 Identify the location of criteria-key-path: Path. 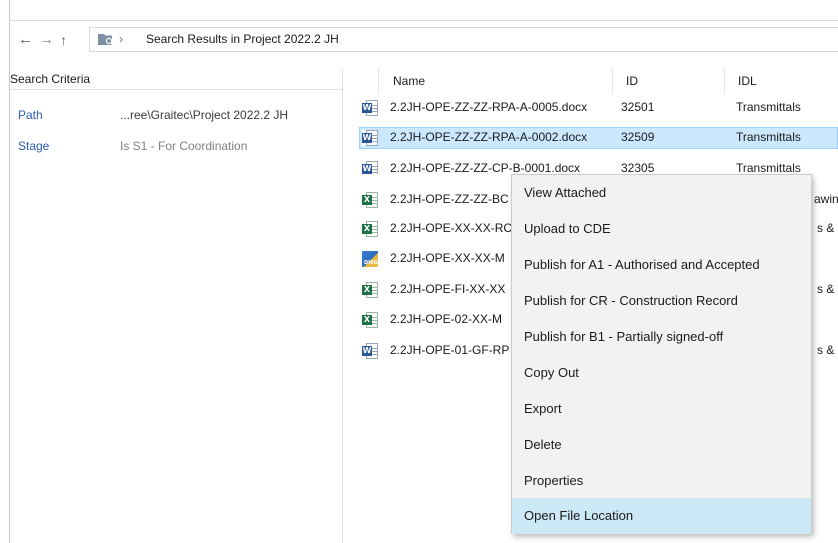
(30, 115).